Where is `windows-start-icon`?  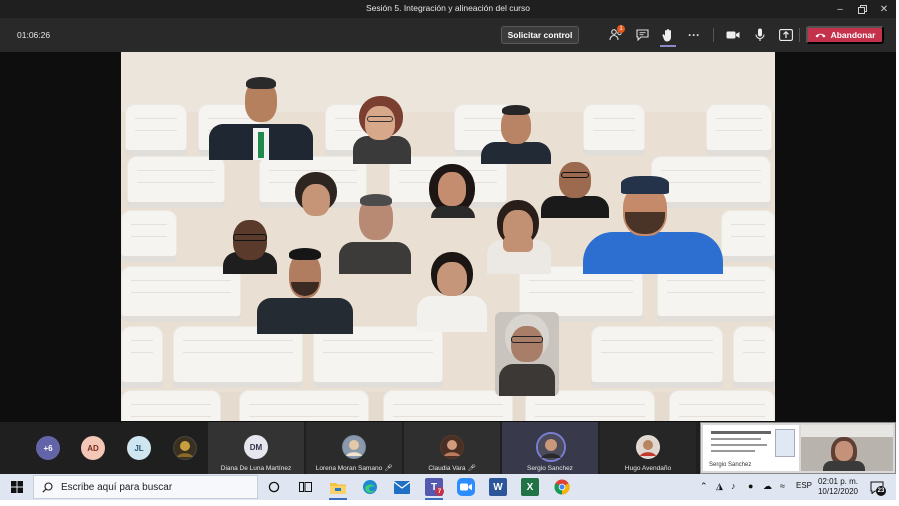
windows-start-icon is located at coordinates (17, 487).